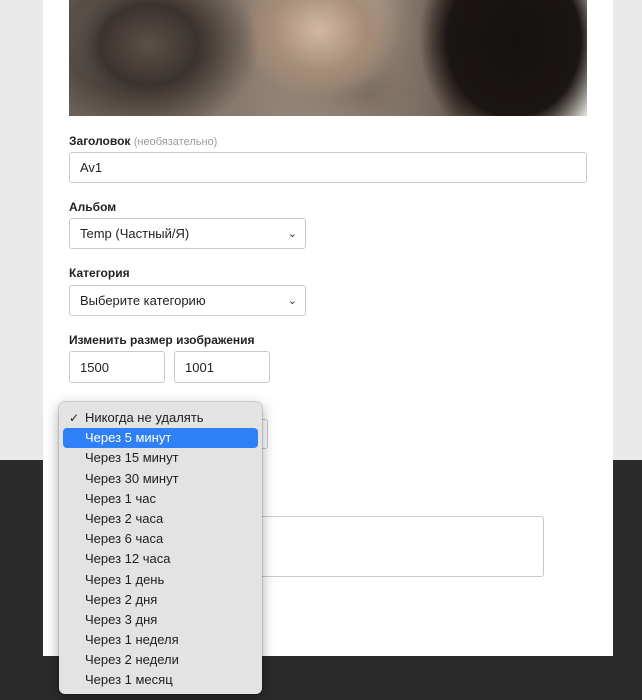 The height and width of the screenshot is (700, 642). I want to click on dropdown-option-label: Через 1 день, so click(125, 579).